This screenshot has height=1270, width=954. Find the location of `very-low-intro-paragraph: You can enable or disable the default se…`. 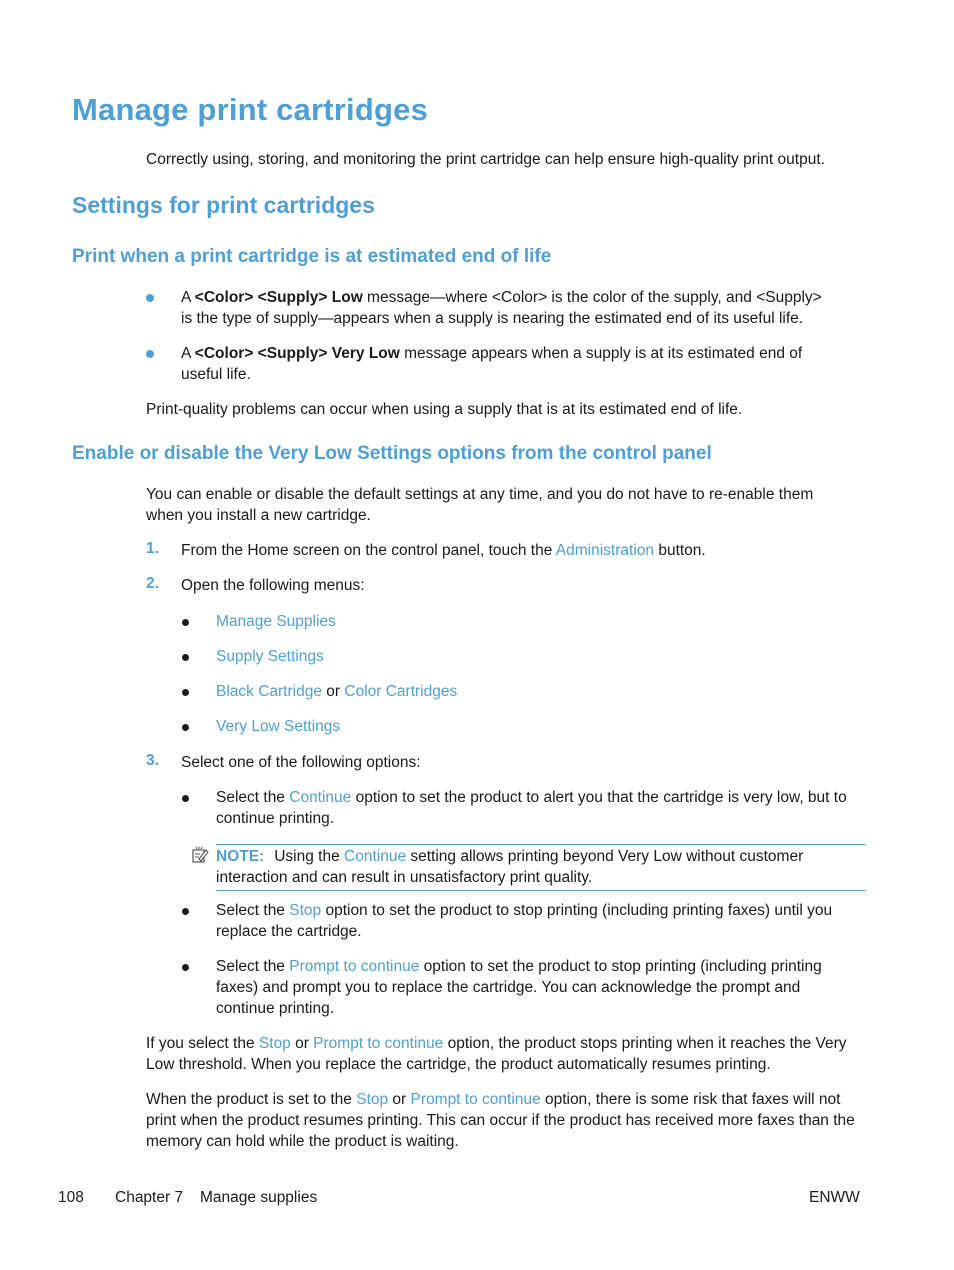

very-low-intro-paragraph: You can enable or disable the default se… is located at coordinates (480, 505).